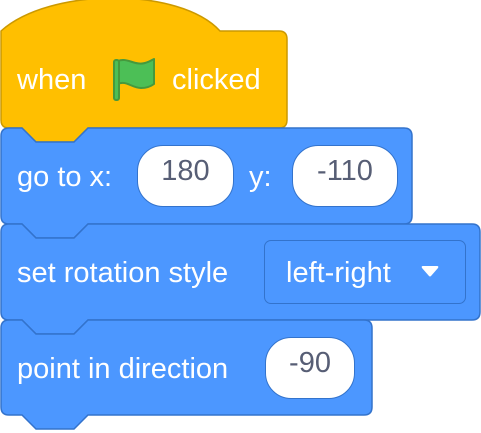 The image size is (481, 433). I want to click on hat-when-label: when, so click(52, 80).